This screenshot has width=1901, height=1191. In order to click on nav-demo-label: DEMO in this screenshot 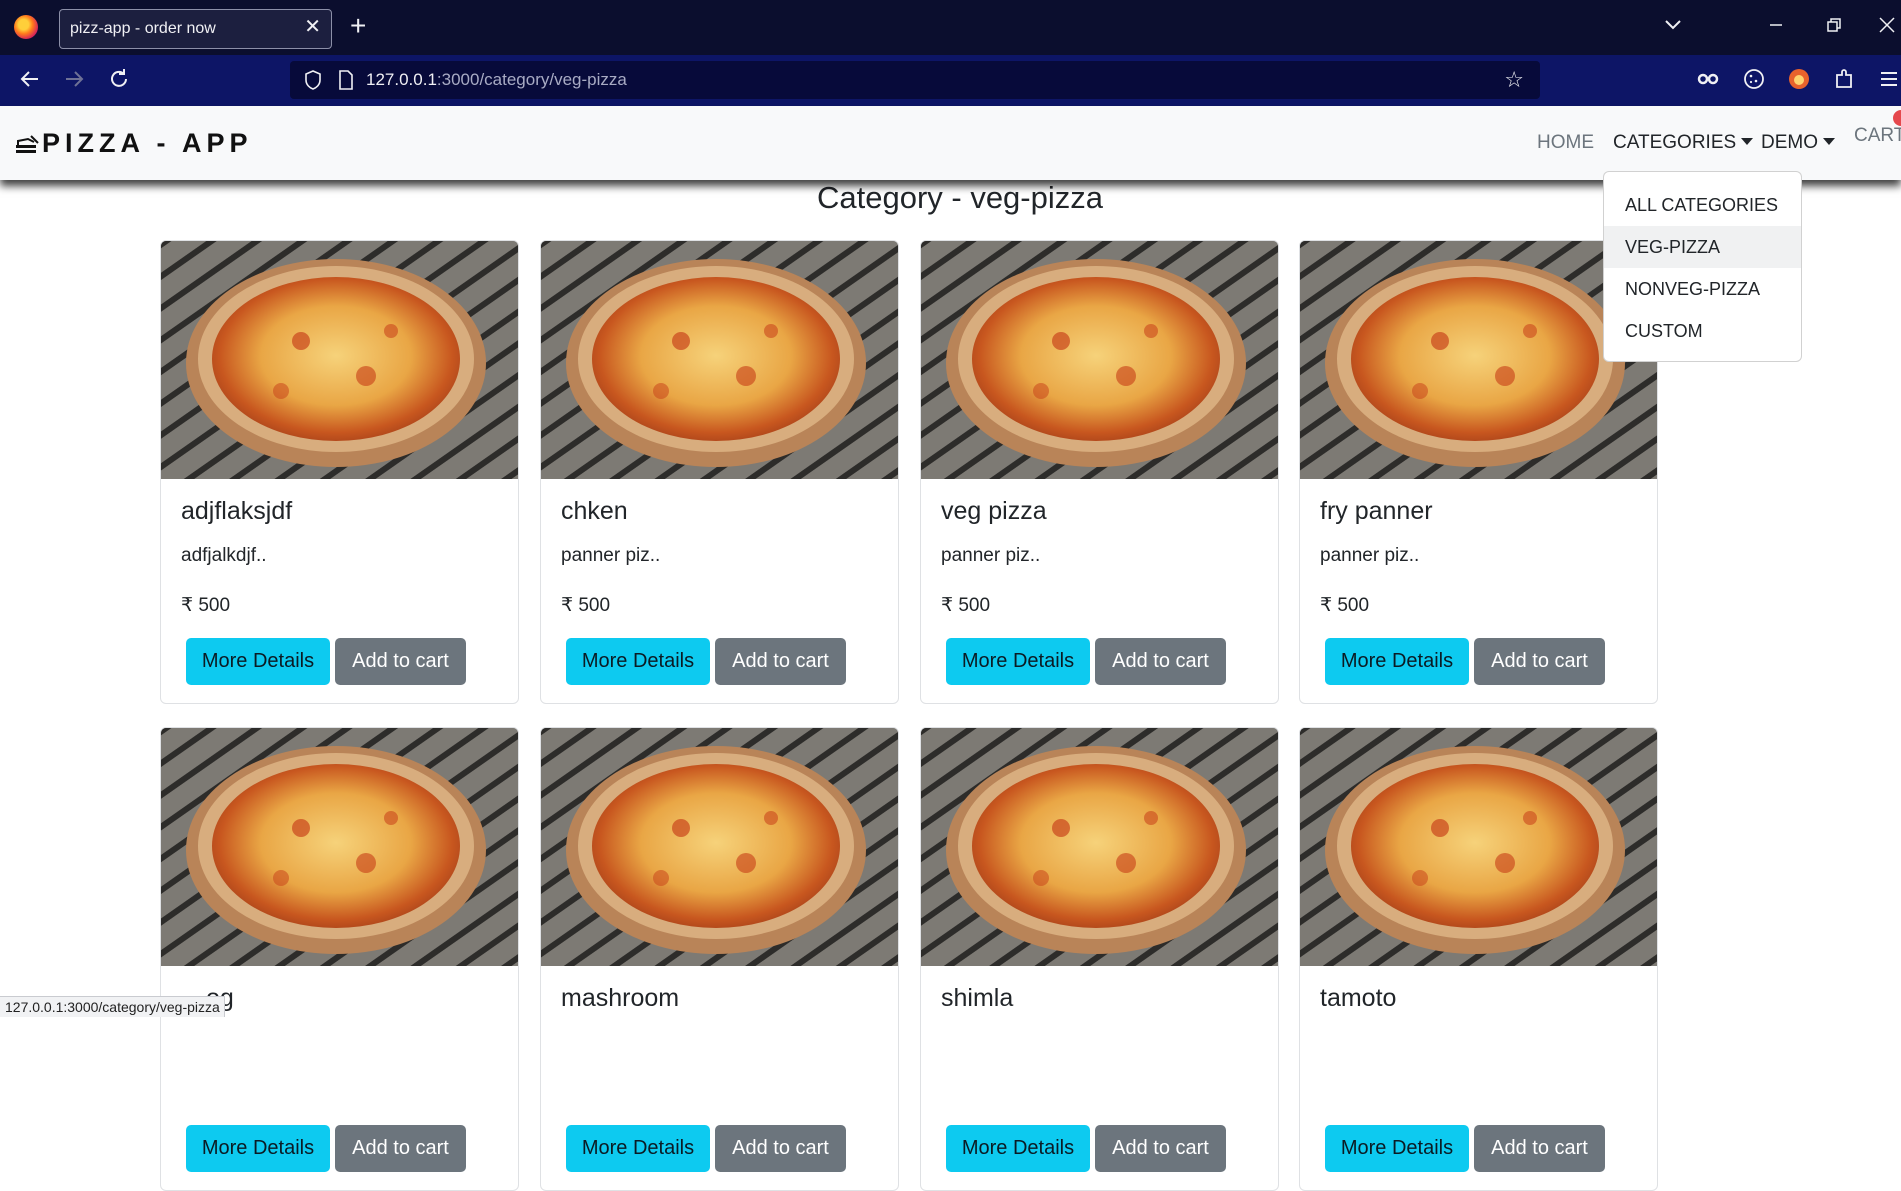, I will do `click(1789, 142)`.